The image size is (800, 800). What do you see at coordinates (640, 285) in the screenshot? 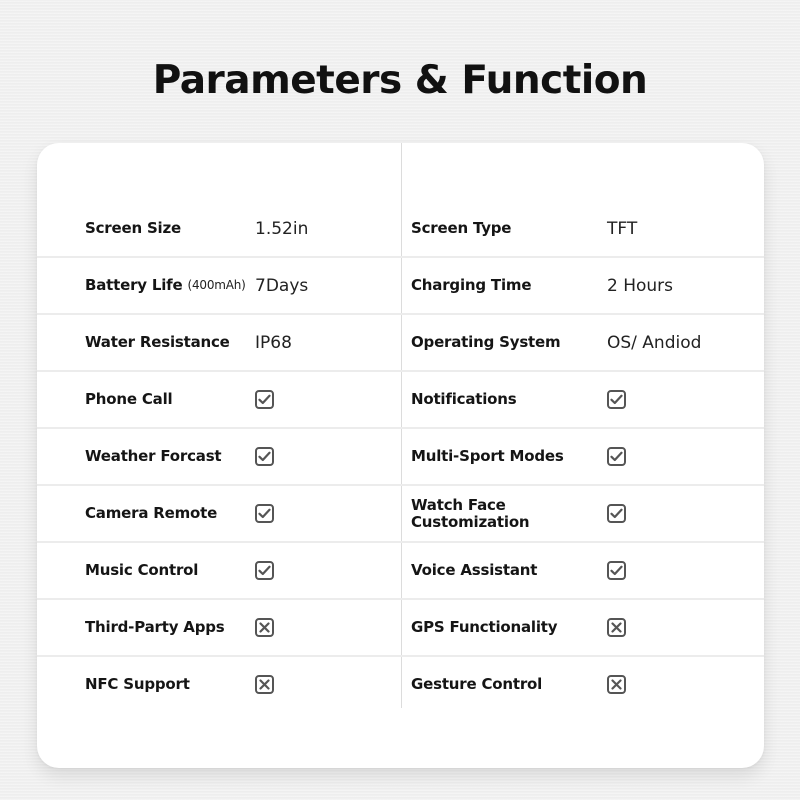
I see `parameter-value: 2 Hours` at bounding box center [640, 285].